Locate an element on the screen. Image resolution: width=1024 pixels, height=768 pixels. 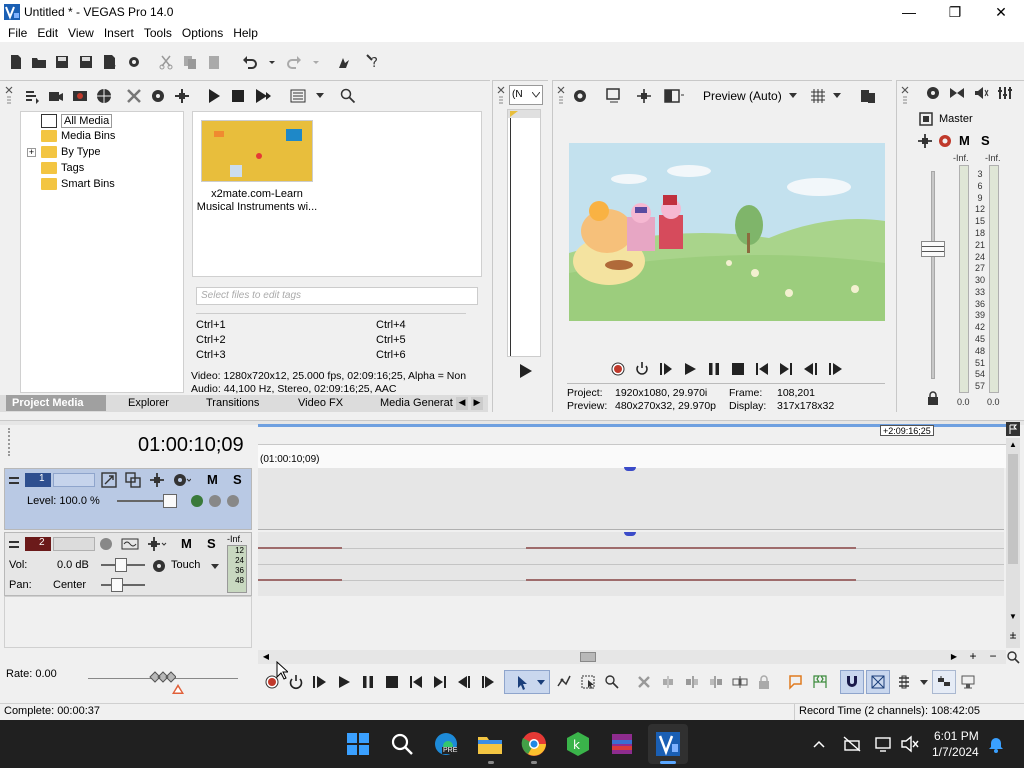
mixer-speaker-icon is located at coordinates (981, 93).